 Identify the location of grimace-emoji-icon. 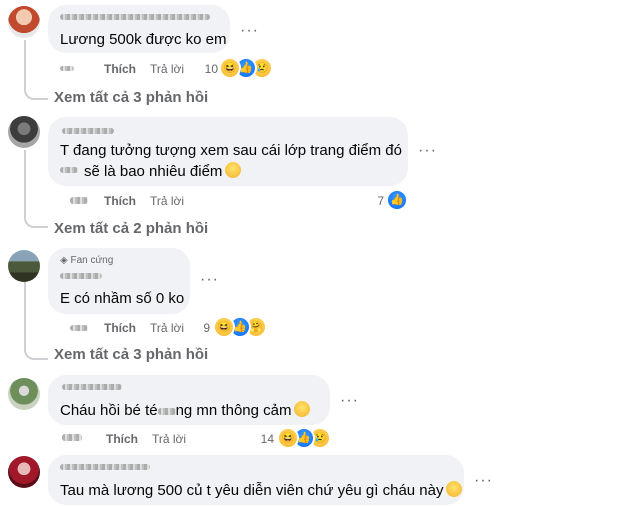
(233, 170).